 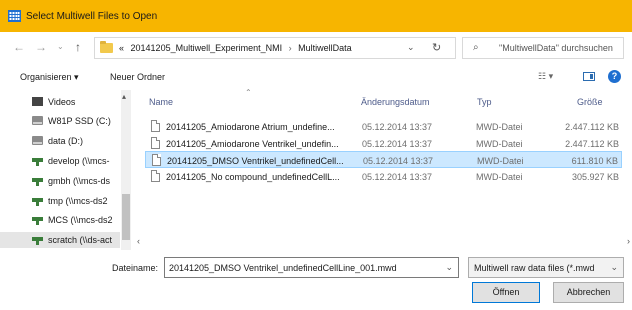 What do you see at coordinates (534, 268) in the screenshot?
I see `filetype-value: Multiwell raw data files (*.mwd` at bounding box center [534, 268].